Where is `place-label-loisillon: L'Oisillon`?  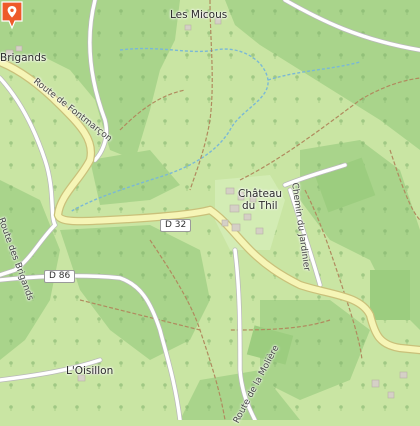
place-label-loisillon: L'Oisillon is located at coordinates (90, 371).